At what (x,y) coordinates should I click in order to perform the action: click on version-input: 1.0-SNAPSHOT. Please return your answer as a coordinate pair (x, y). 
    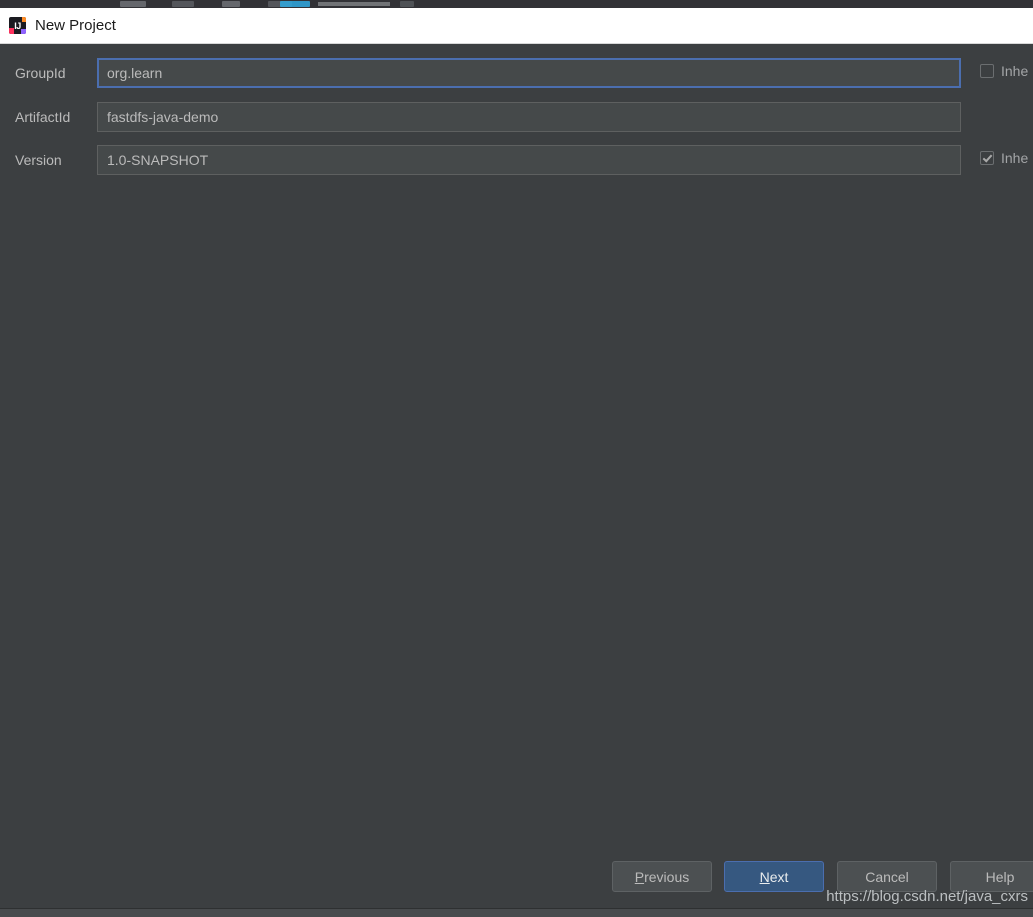
    Looking at the image, I should click on (529, 160).